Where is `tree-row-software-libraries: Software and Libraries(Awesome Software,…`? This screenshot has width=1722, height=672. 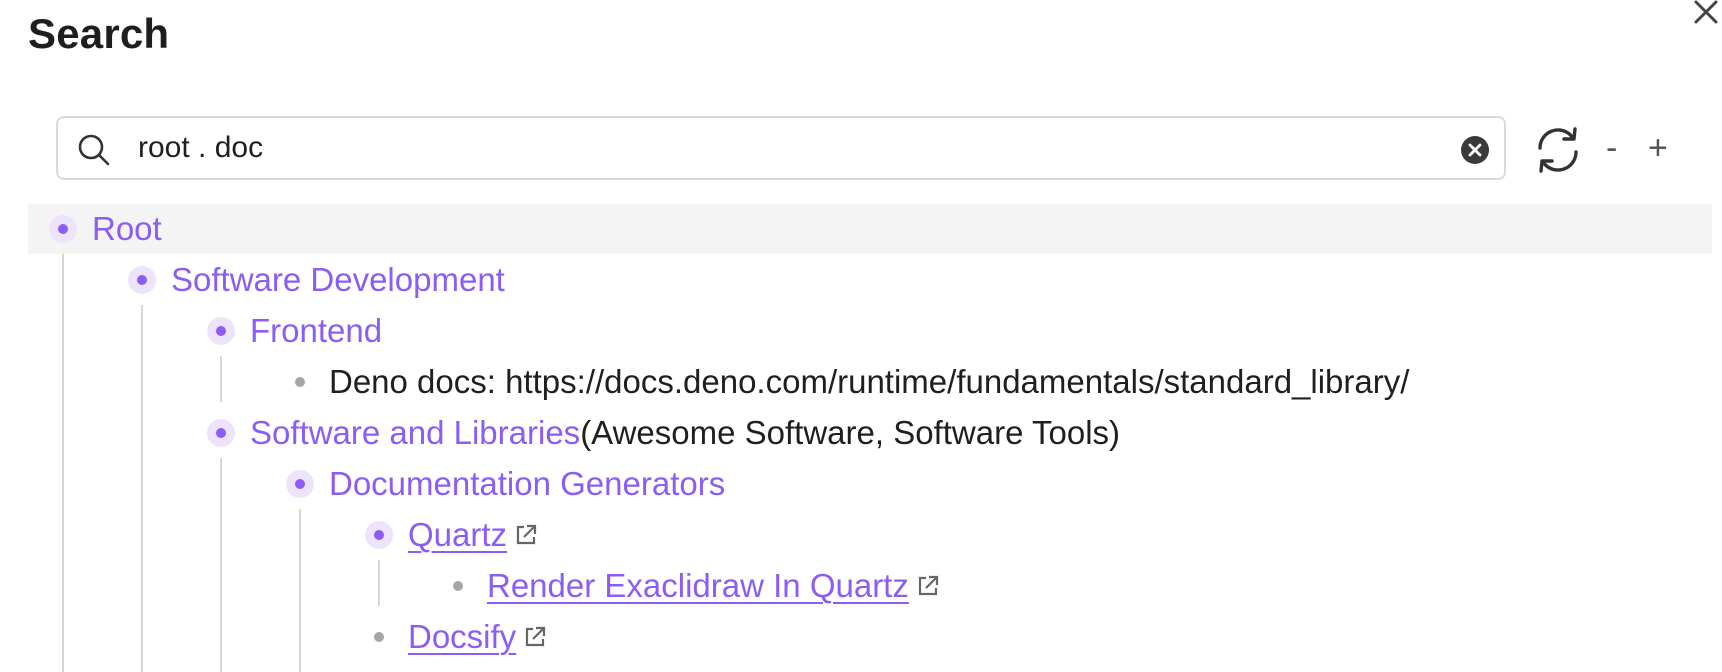 tree-row-software-libraries: Software and Libraries(Awesome Software,… is located at coordinates (870, 433).